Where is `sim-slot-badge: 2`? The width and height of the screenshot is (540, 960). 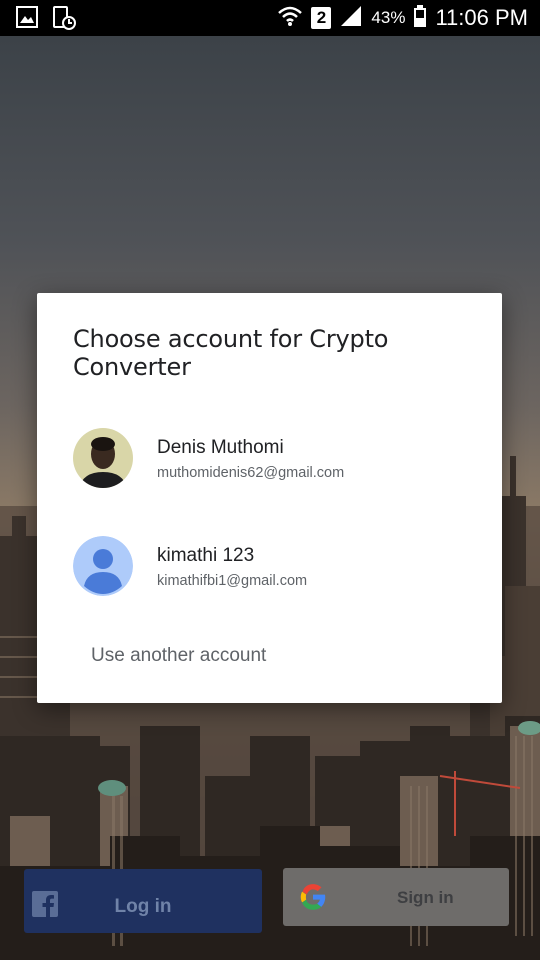
sim-slot-badge: 2 is located at coordinates (321, 18).